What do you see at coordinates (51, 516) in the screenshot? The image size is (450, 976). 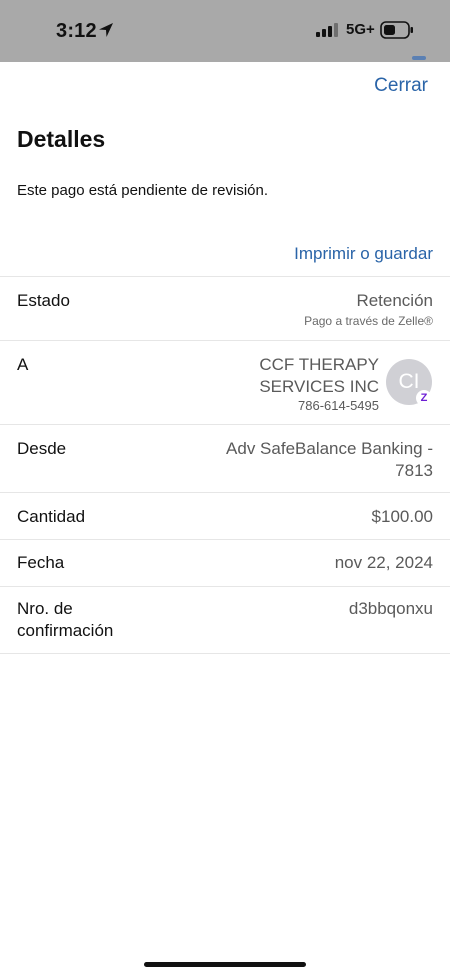 I see `amount-label: Cantidad` at bounding box center [51, 516].